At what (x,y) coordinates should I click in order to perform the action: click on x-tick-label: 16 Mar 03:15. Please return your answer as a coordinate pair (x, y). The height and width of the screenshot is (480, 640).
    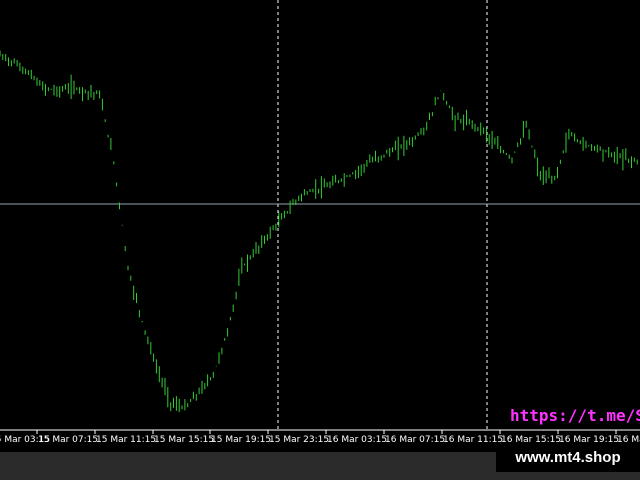
    Looking at the image, I should click on (357, 440).